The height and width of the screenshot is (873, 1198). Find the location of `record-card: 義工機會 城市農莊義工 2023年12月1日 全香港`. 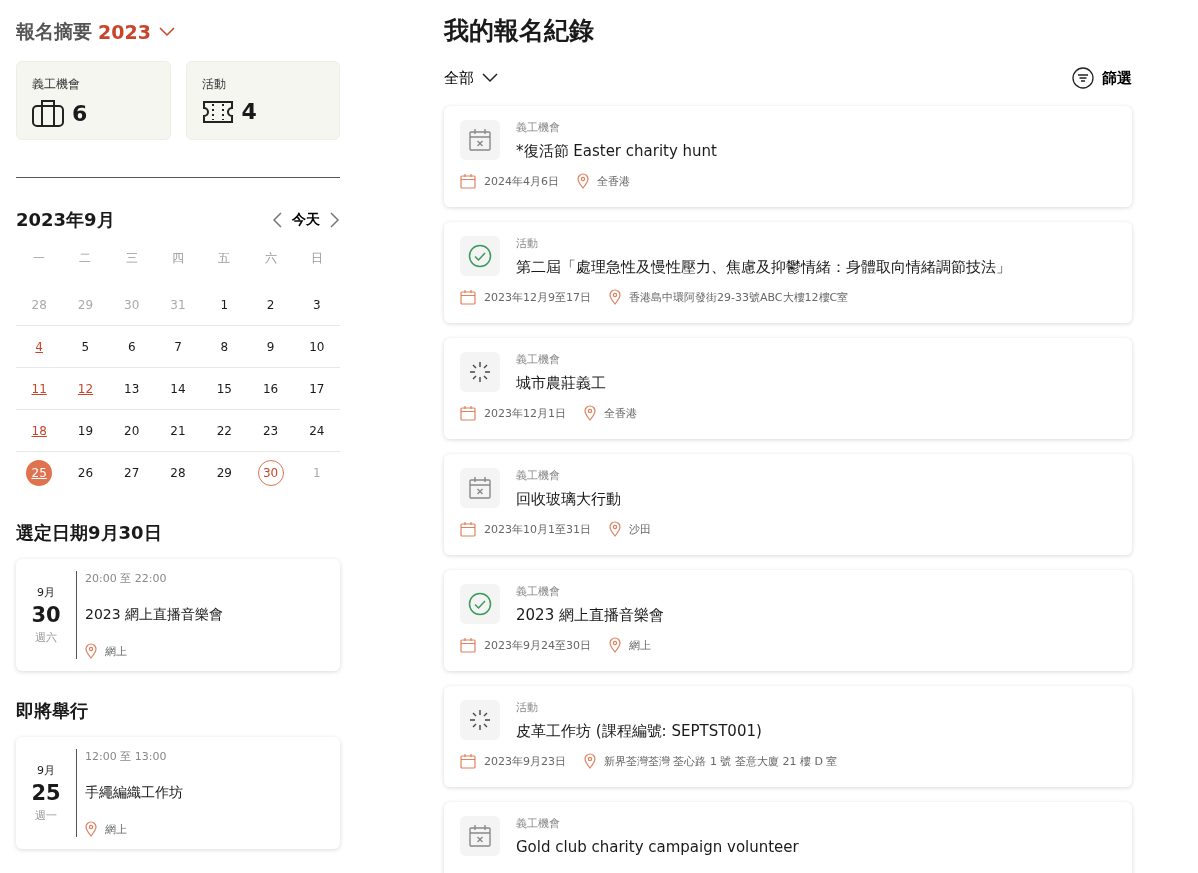

record-card: 義工機會 城市農莊義工 2023年12月1日 全香港 is located at coordinates (788, 388).